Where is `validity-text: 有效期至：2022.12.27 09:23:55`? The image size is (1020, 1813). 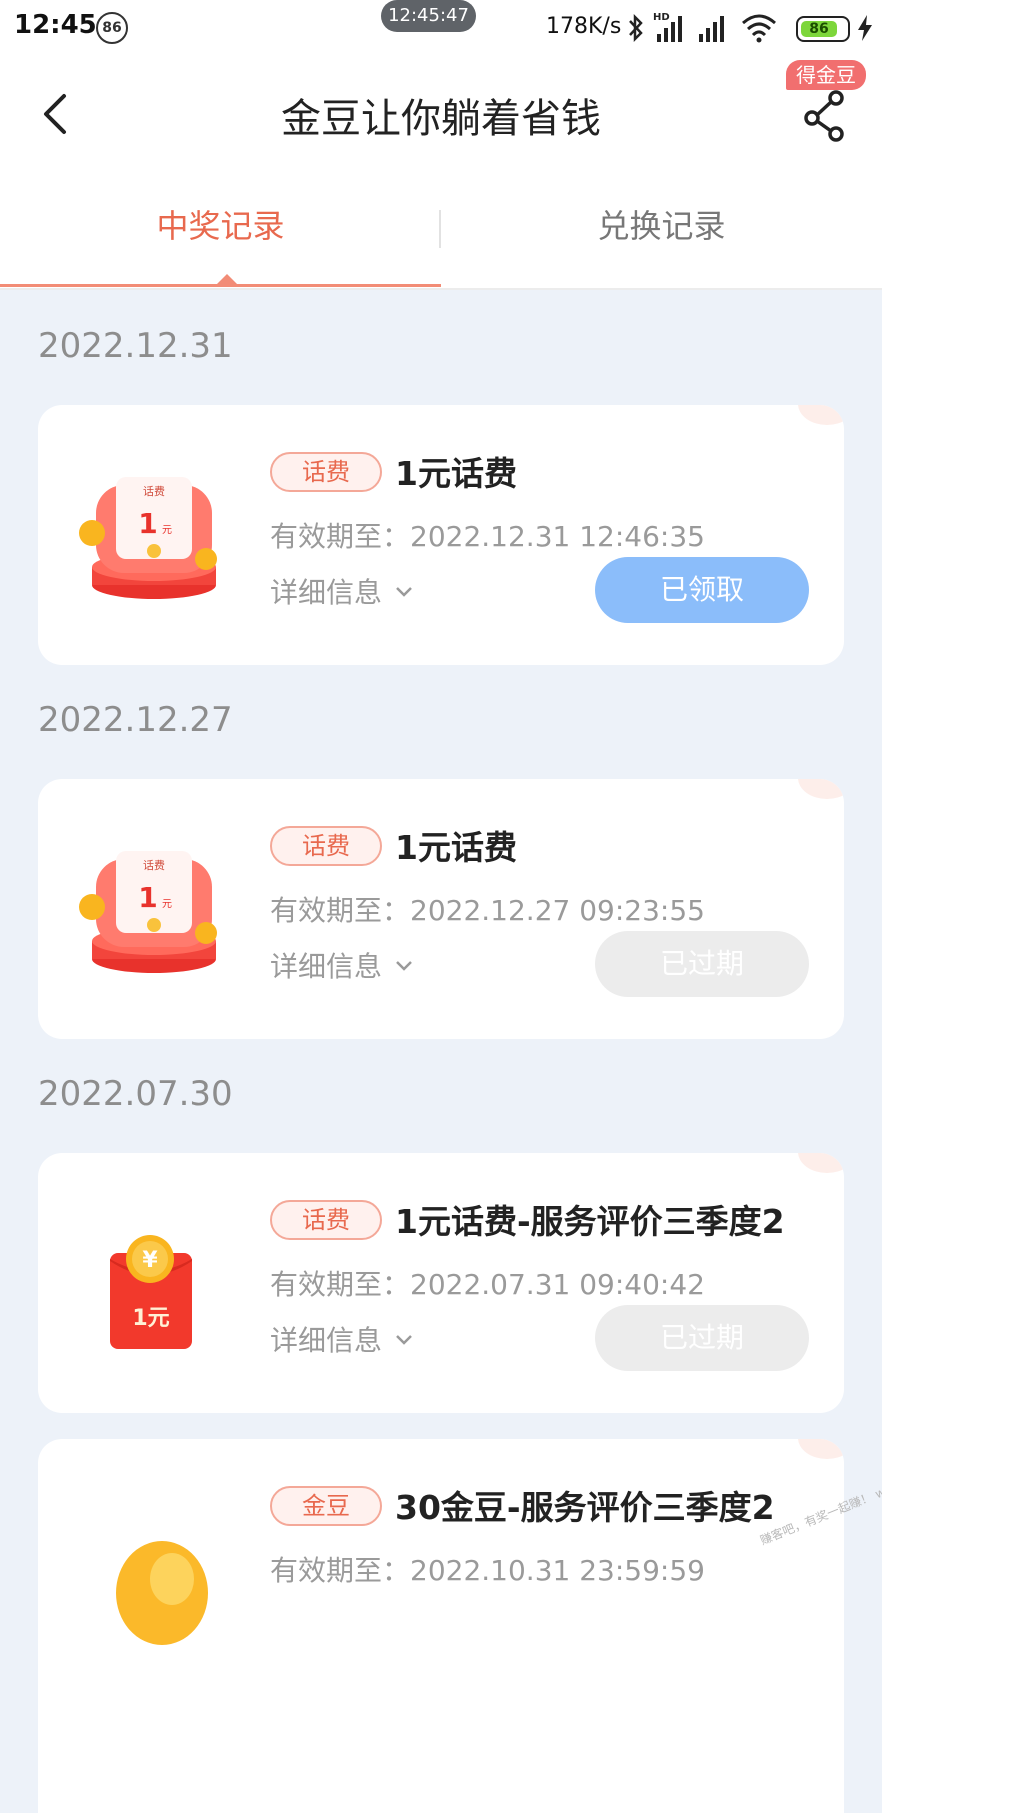 validity-text: 有效期至：2022.12.27 09:23:55 is located at coordinates (487, 909).